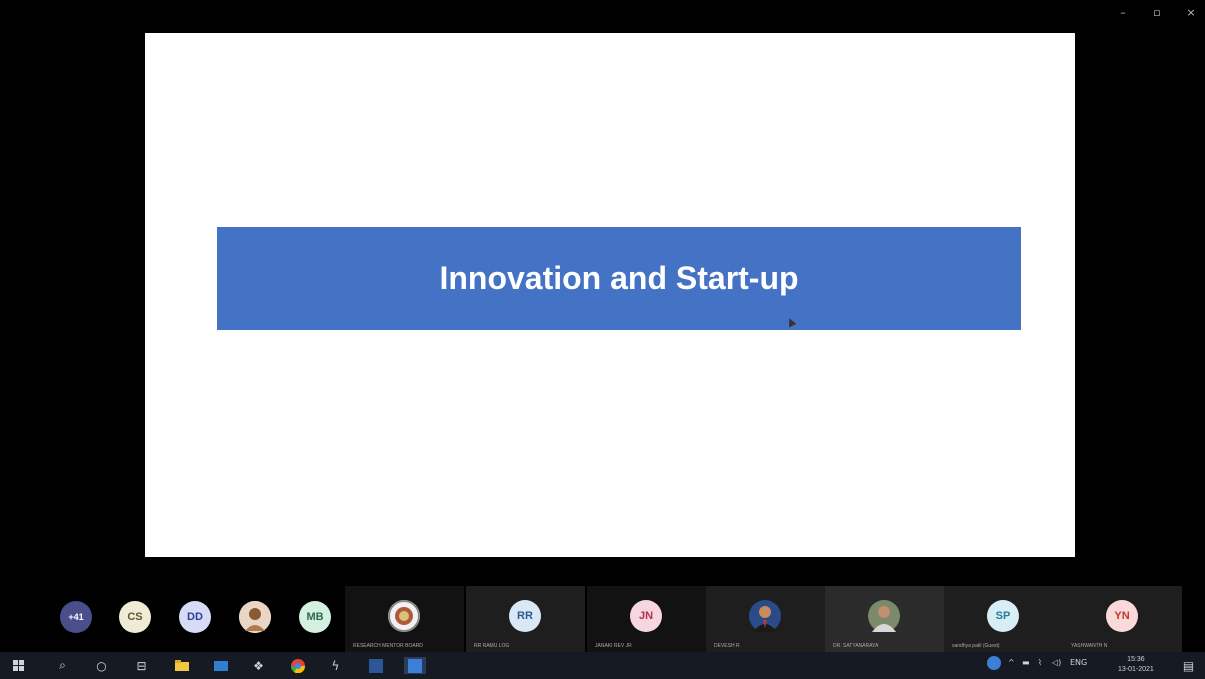  I want to click on participant-name: JANAKI REV JR, so click(613, 646).